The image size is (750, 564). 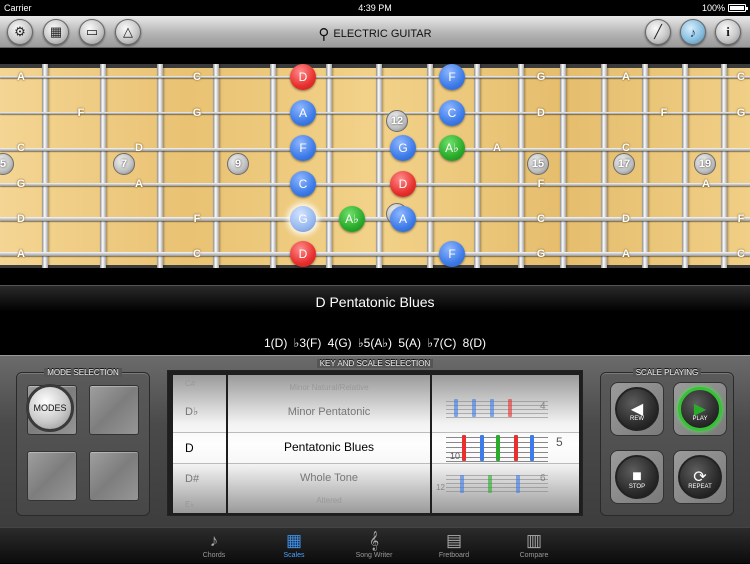 I want to click on scale-option: Minor Pentatonic, so click(x=329, y=412).